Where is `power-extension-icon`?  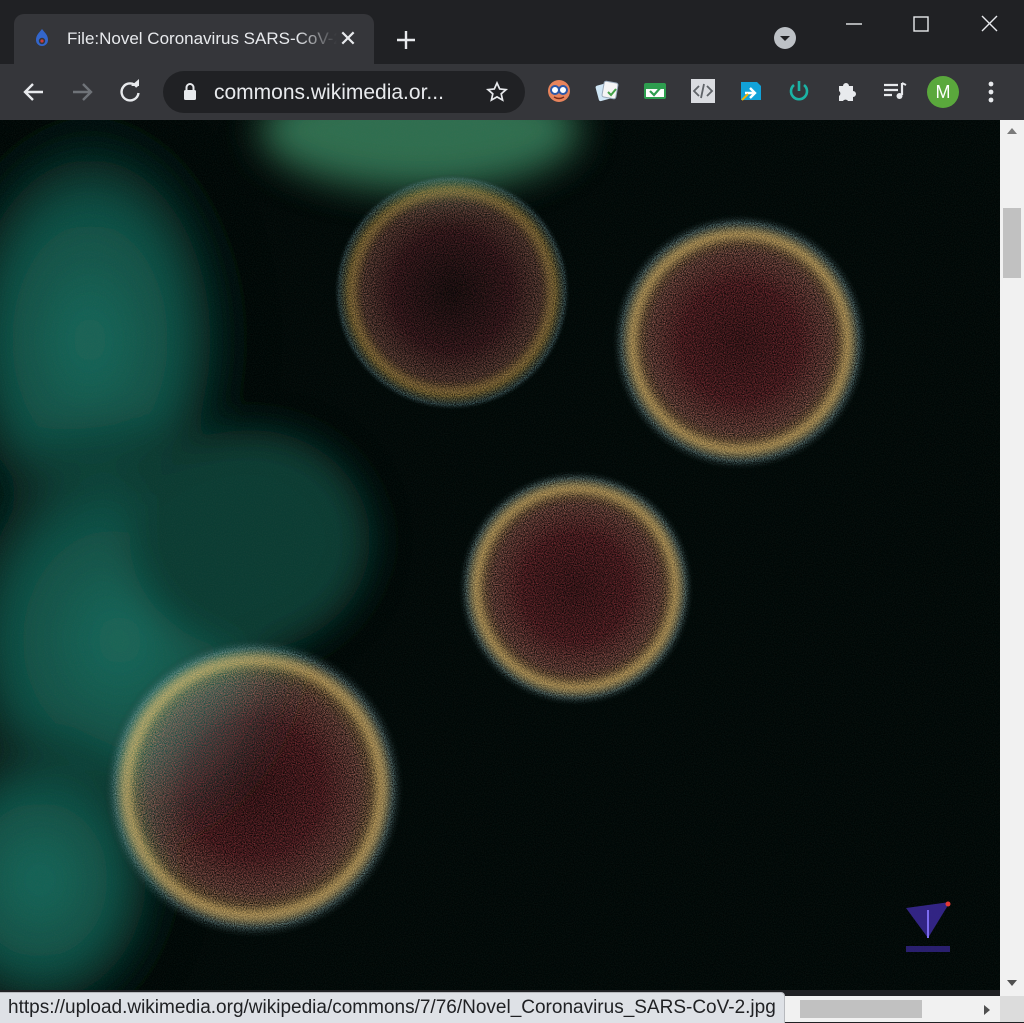
power-extension-icon is located at coordinates (799, 91).